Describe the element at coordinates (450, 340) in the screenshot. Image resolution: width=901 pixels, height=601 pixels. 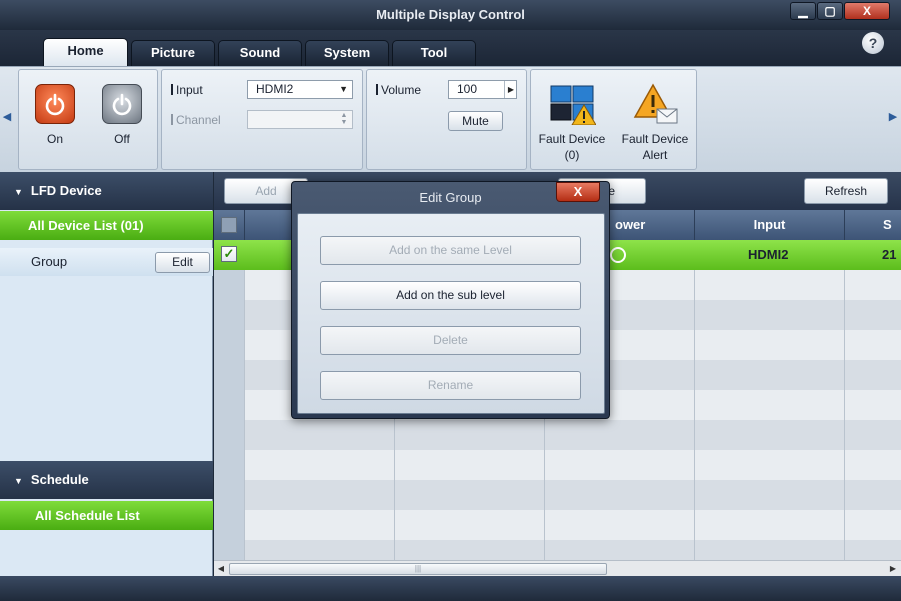
I see `delete-group-button: Delete` at that location.